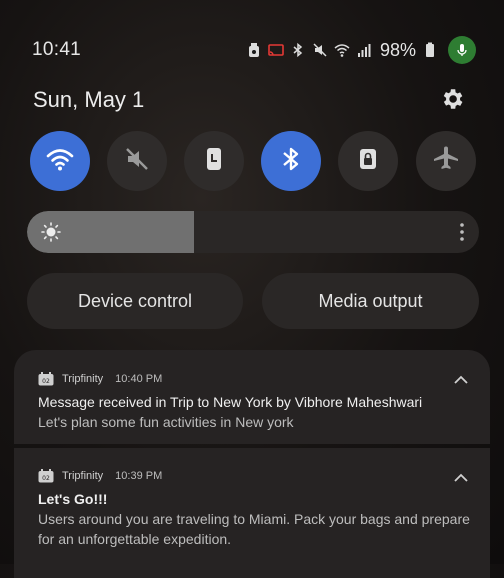  Describe the element at coordinates (462, 50) in the screenshot. I see `mic-icon` at that location.